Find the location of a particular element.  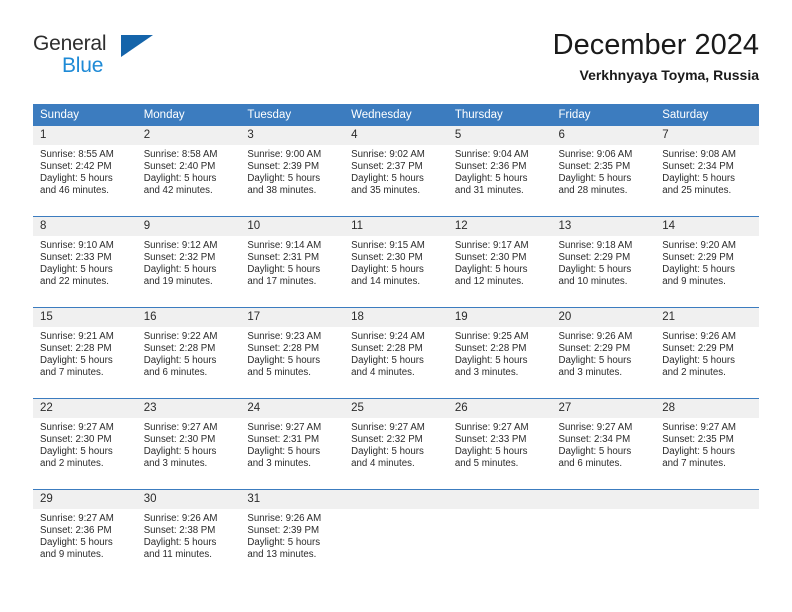

sunset-text: Sunset: 2:38 PM is located at coordinates (179, 531).